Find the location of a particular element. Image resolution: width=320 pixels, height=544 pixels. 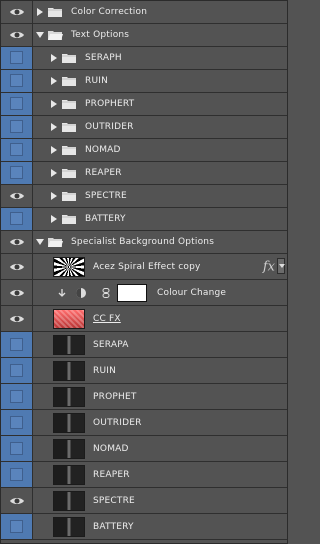

layer-group-row: RUIN is located at coordinates (144, 81).